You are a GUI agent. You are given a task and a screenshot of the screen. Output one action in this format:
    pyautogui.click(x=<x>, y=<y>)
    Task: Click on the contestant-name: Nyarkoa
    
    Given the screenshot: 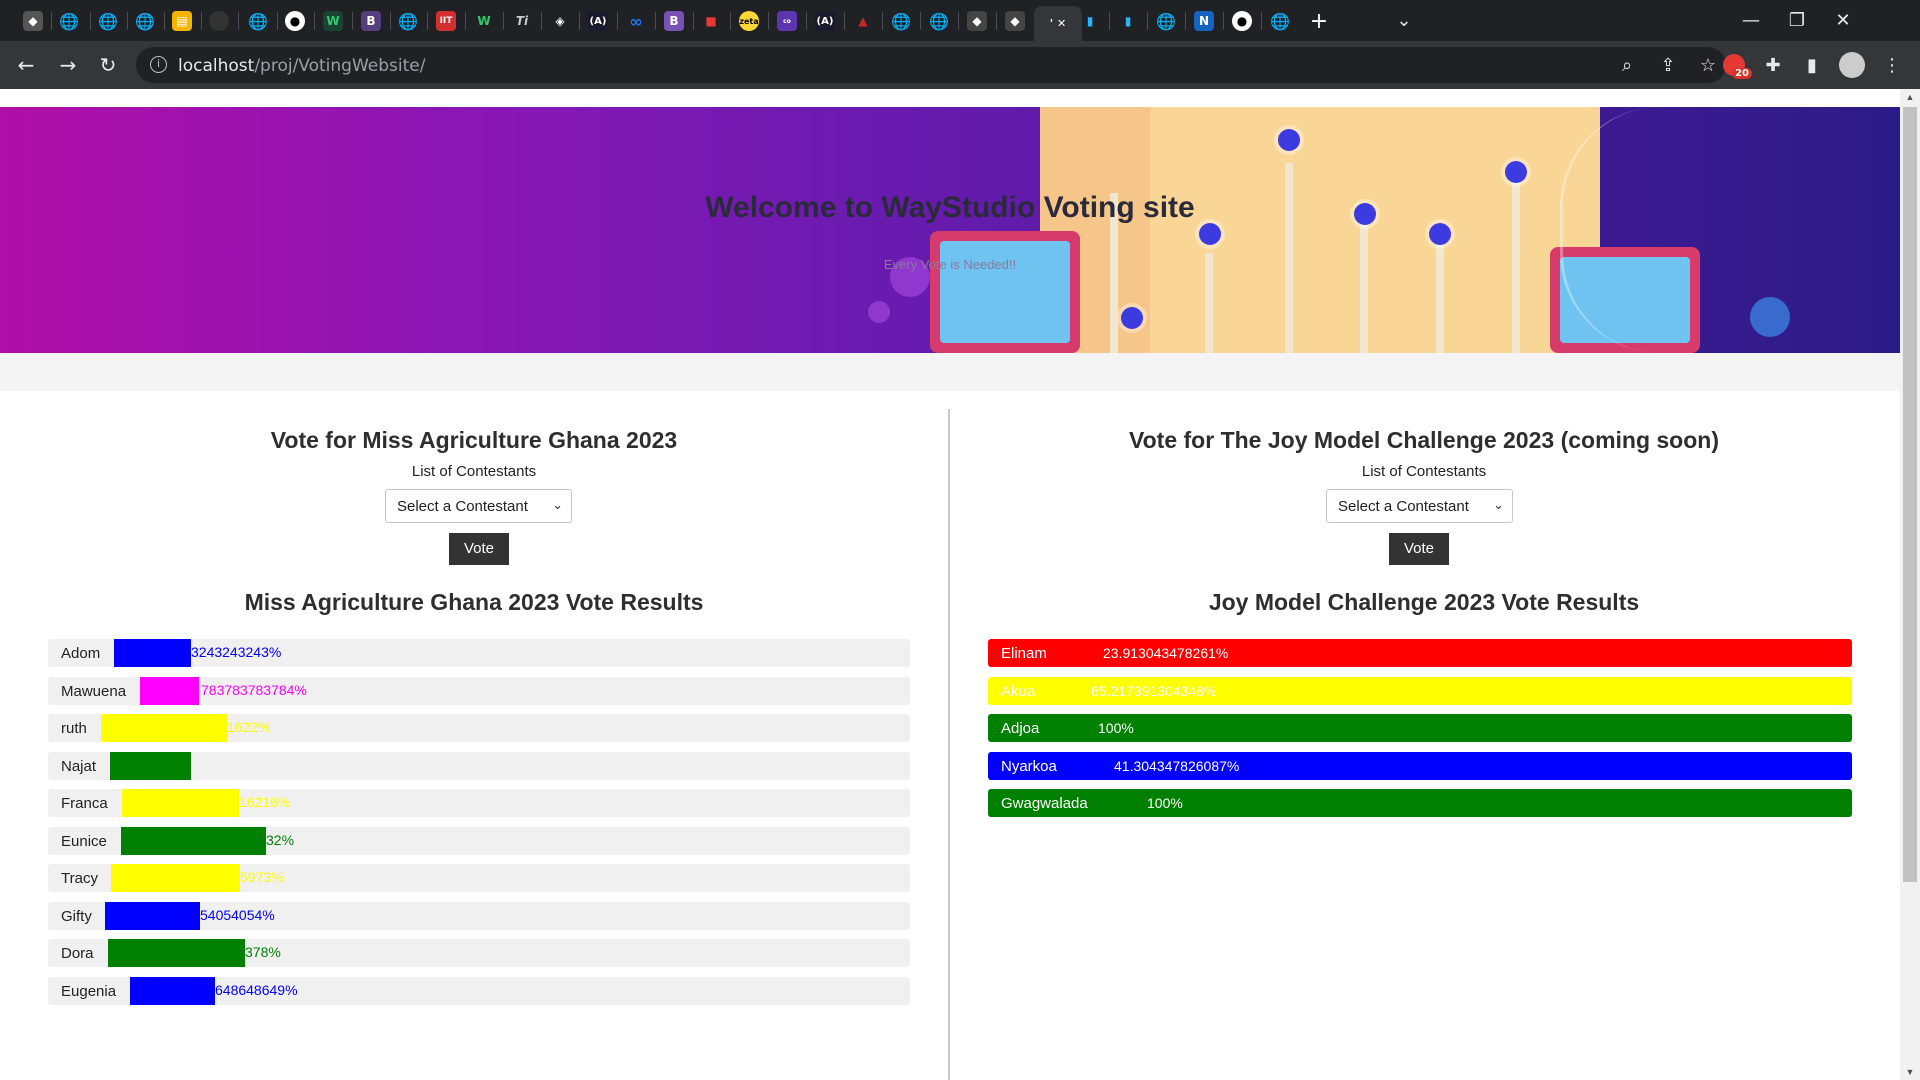 What is the action you would take?
    pyautogui.click(x=1029, y=766)
    